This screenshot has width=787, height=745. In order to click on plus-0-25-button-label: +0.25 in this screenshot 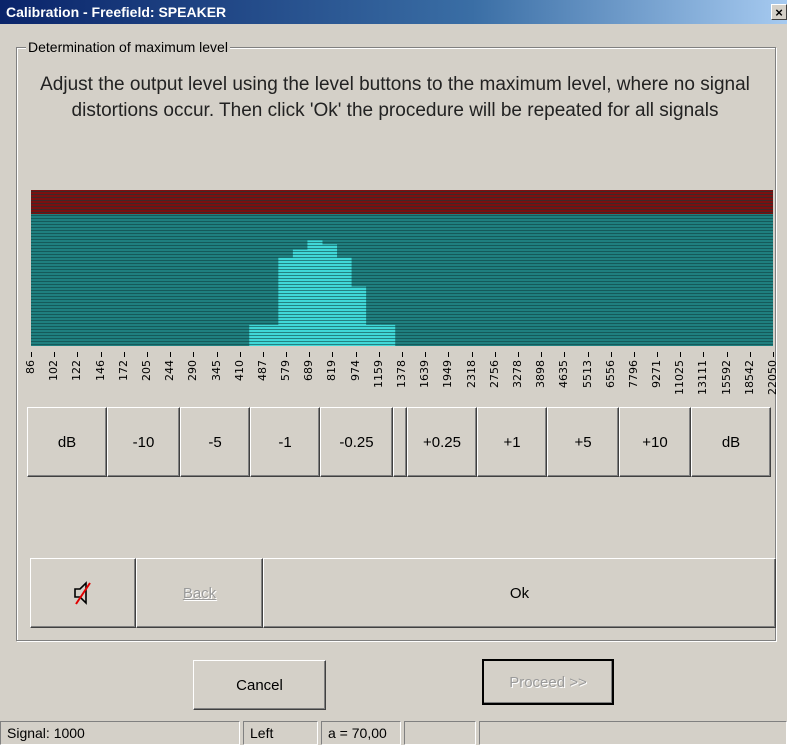, I will do `click(442, 442)`.